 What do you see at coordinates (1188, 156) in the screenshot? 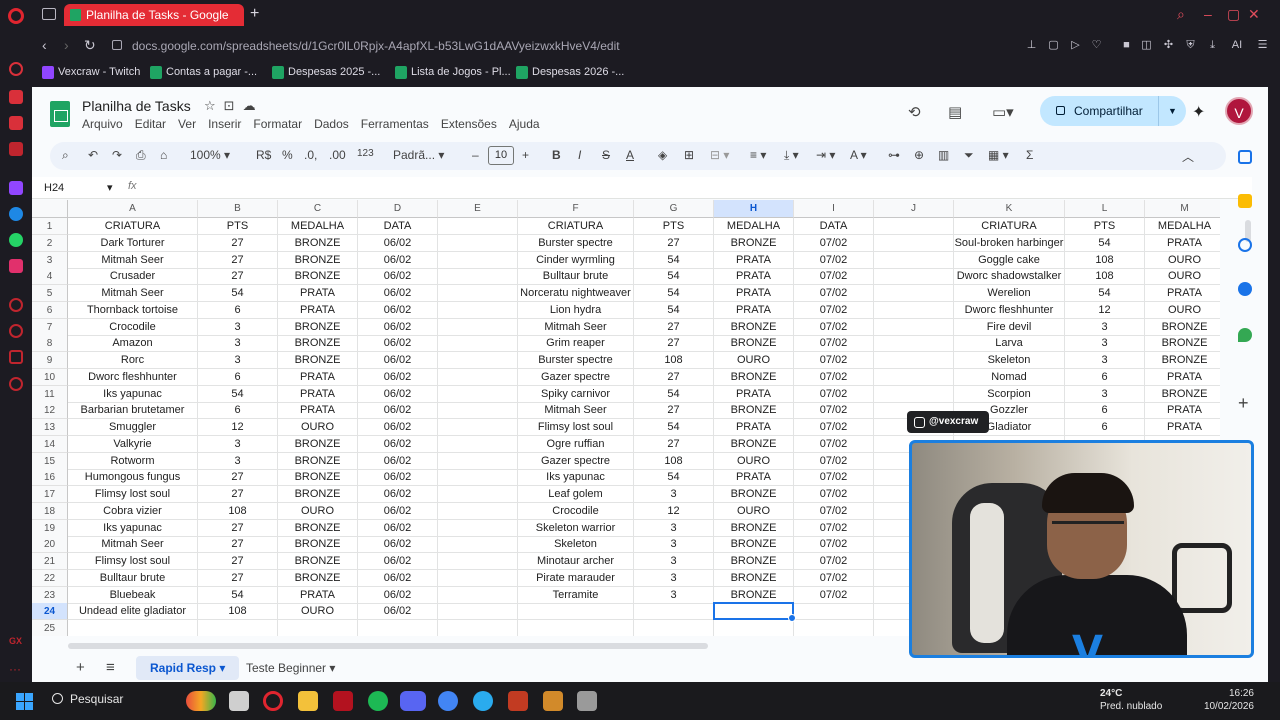
I see `collapse-toolbar-icon: ︿` at bounding box center [1188, 156].